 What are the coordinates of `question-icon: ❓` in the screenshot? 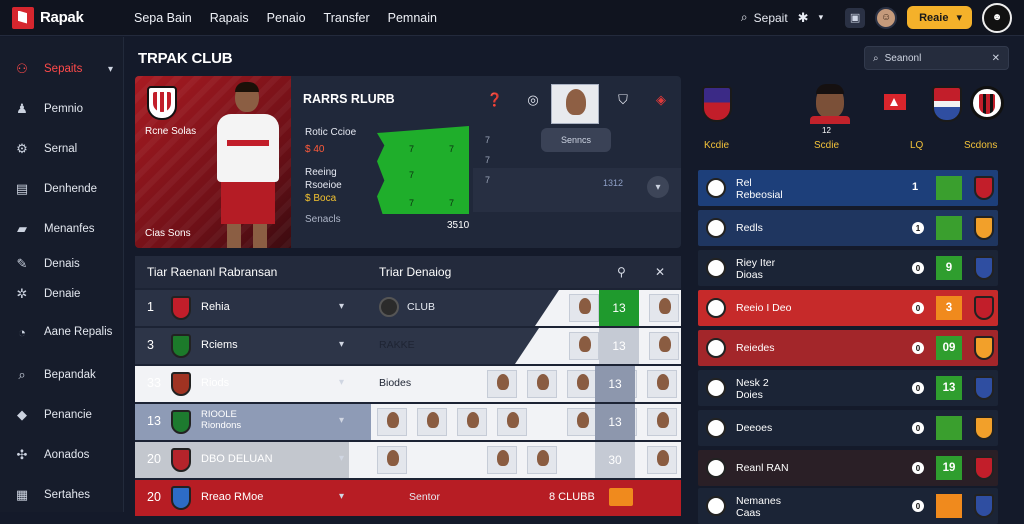 It's located at (495, 100).